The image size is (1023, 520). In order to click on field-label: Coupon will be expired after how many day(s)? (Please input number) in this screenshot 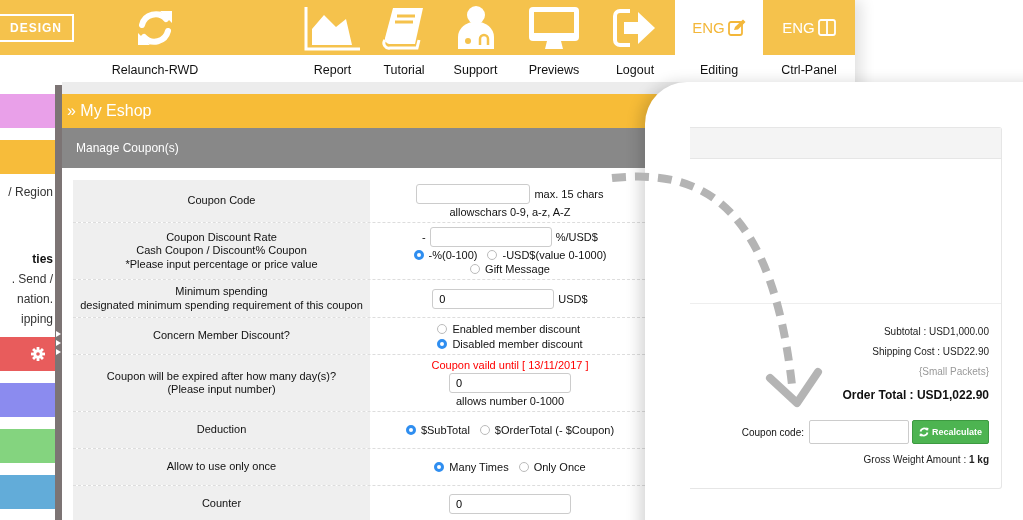, I will do `click(221, 383)`.